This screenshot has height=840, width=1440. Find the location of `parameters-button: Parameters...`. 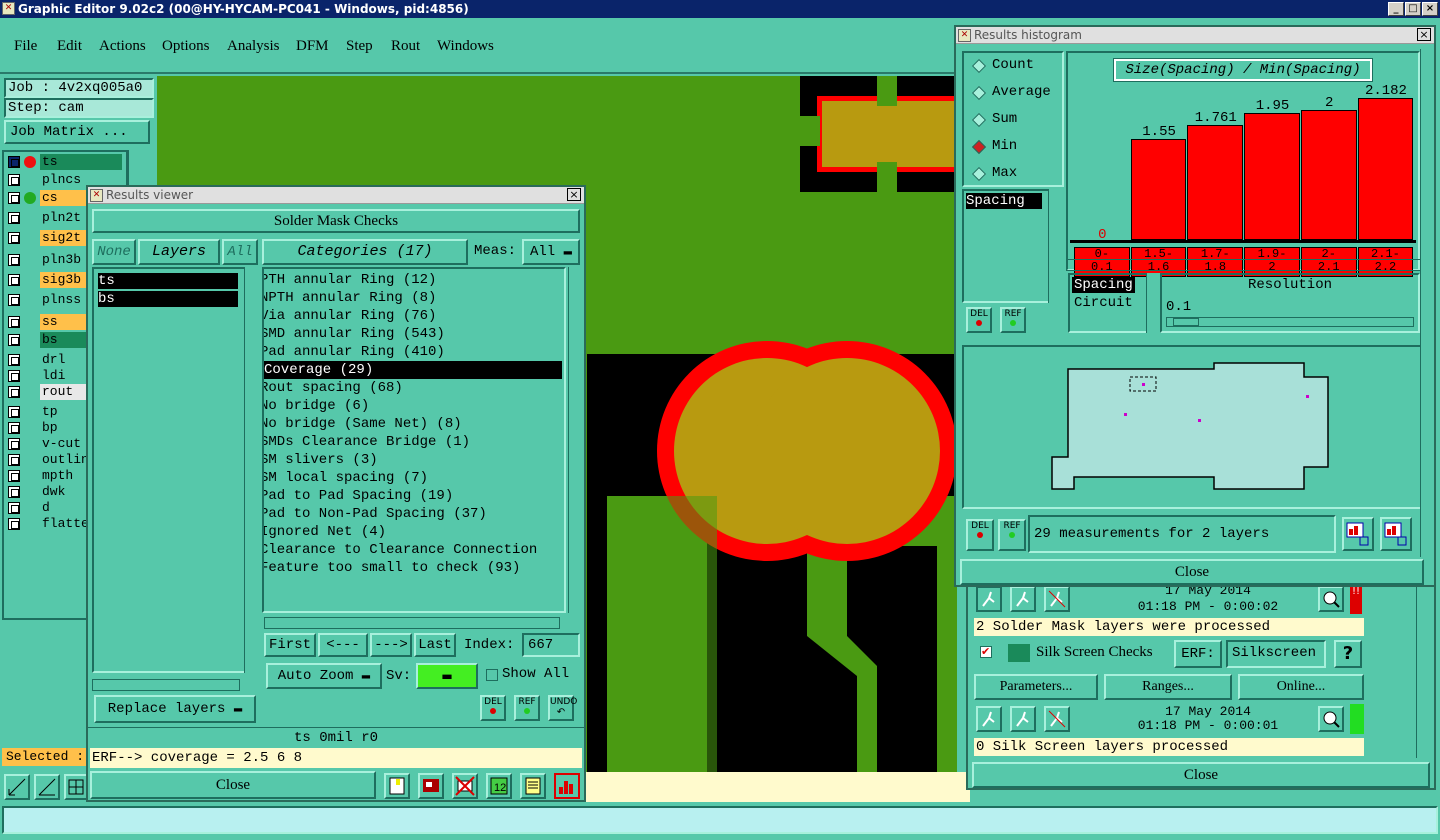

parameters-button: Parameters... is located at coordinates (1036, 687).